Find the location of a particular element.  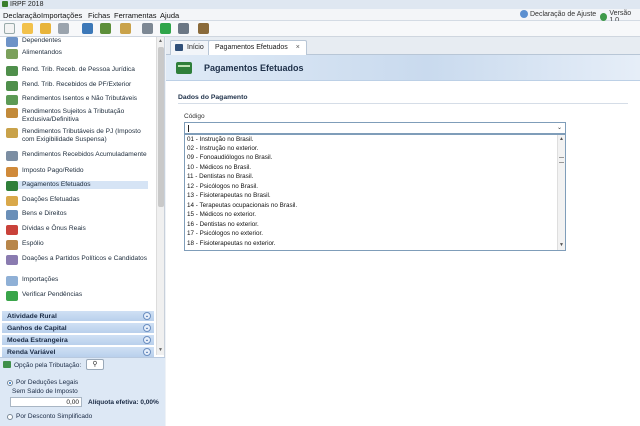

sidebar-item-espolio: Espólio is located at coordinates (77, 245).